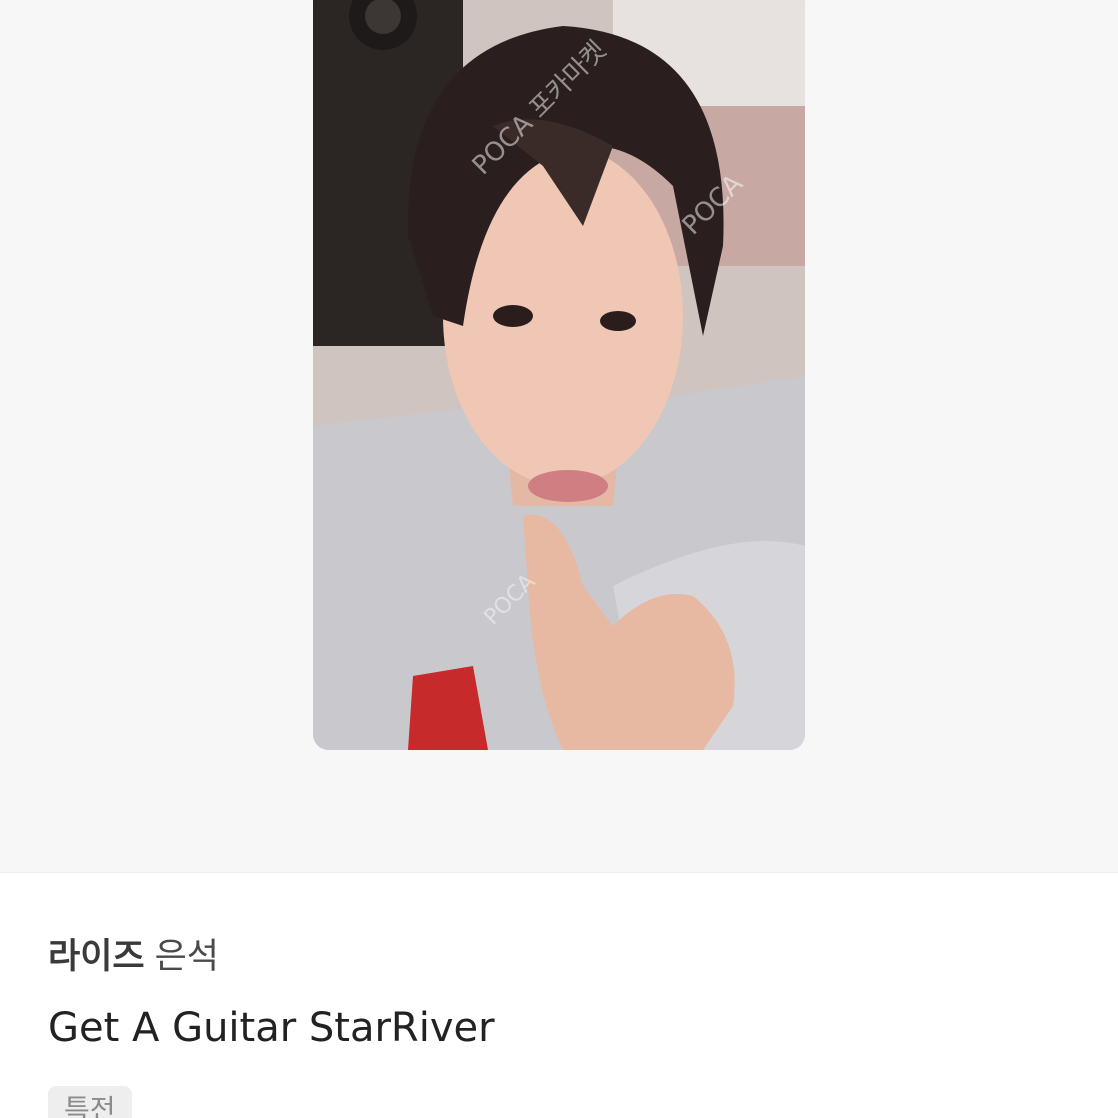 This screenshot has height=1118, width=1118. What do you see at coordinates (563, 957) in the screenshot?
I see `artist-line: 라이즈 은석` at bounding box center [563, 957].